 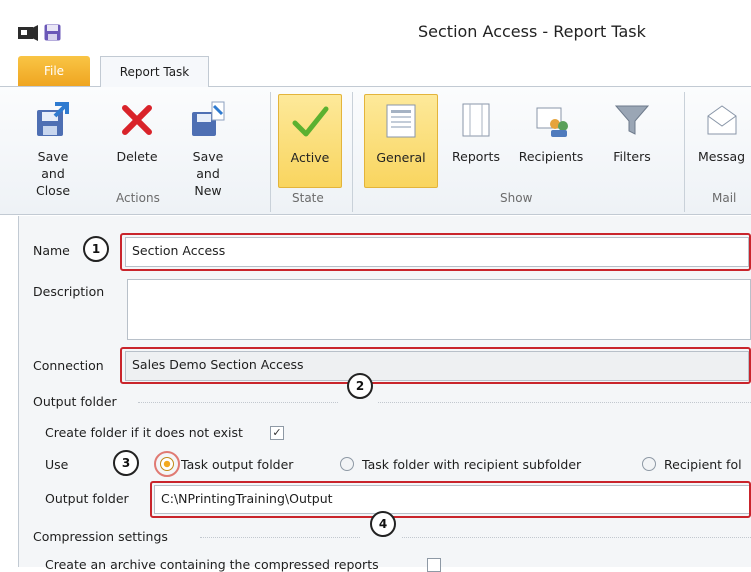 I want to click on tab-file: File, so click(x=54, y=71).